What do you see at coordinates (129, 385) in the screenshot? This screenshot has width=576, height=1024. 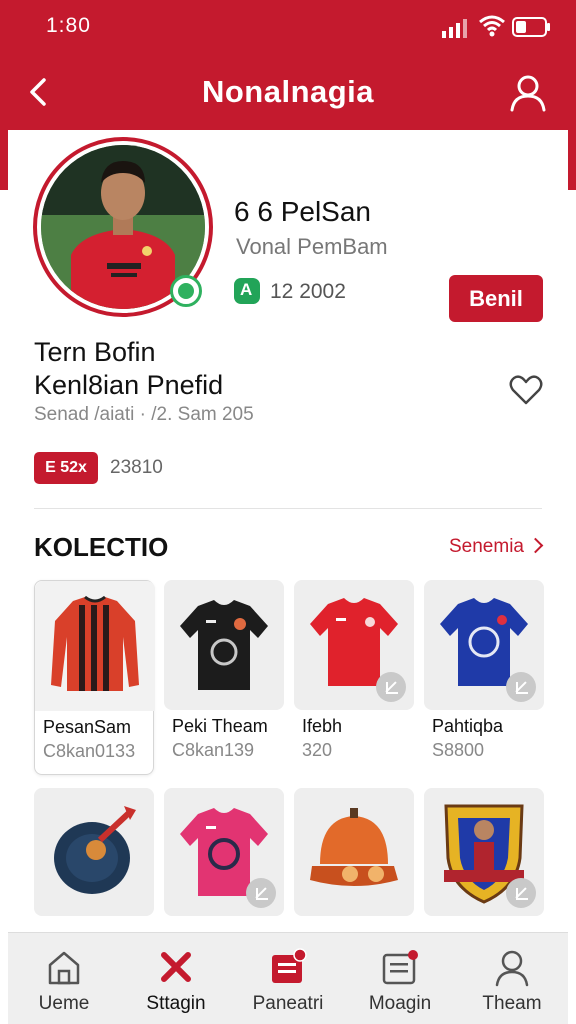 I see `profile-title-line2: Kenl8ian Pnefid` at bounding box center [129, 385].